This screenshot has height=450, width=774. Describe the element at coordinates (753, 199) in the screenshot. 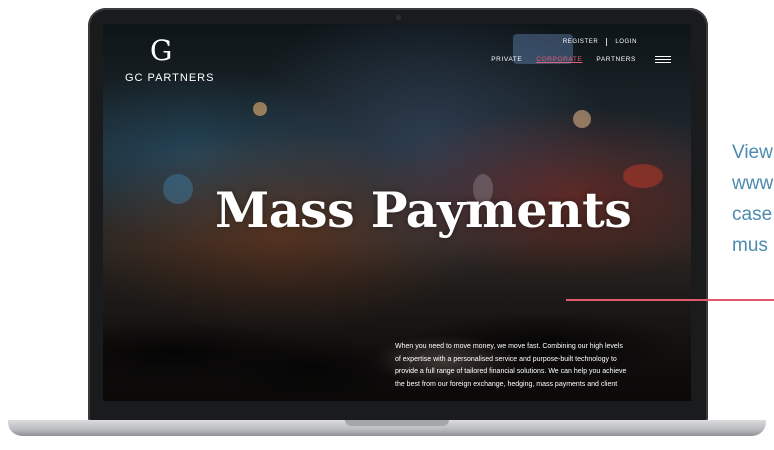

I see `annotation-text: View www case mus` at that location.